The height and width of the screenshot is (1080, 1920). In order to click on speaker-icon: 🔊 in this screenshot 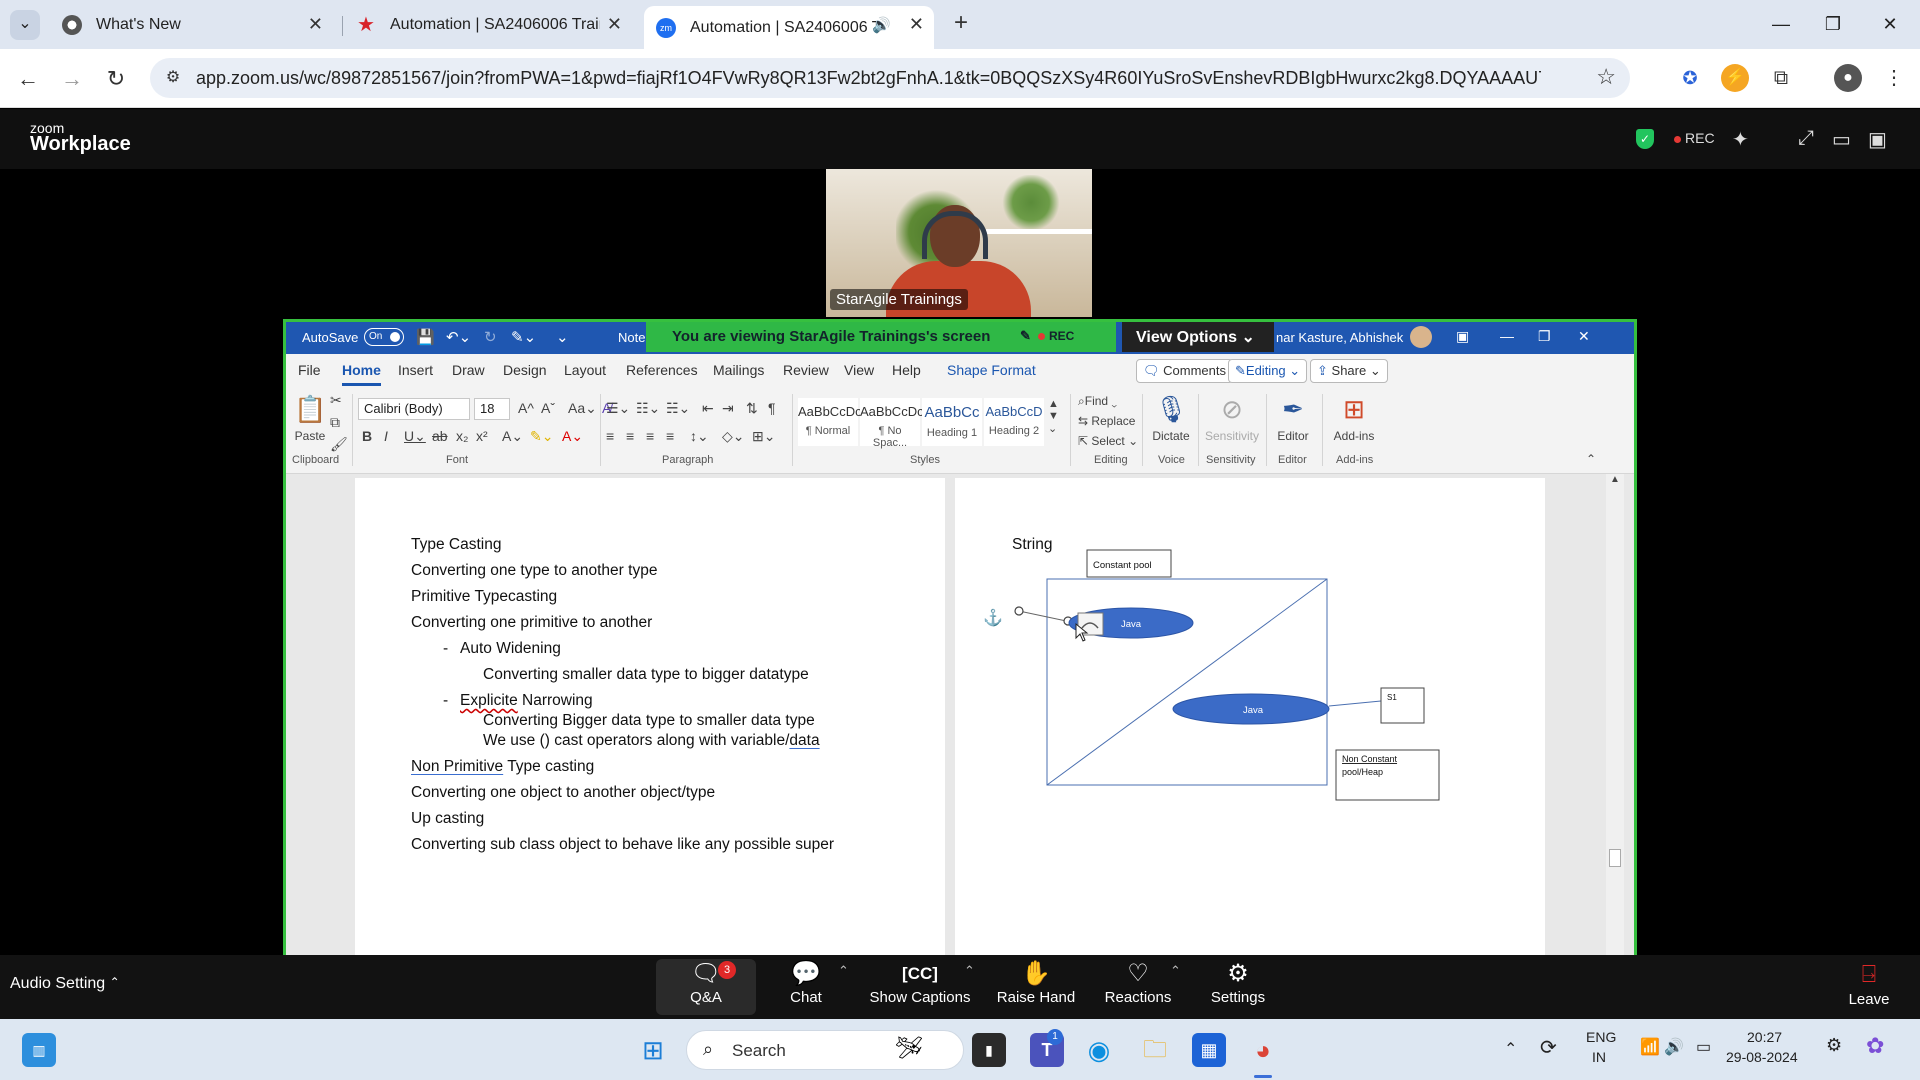, I will do `click(881, 25)`.